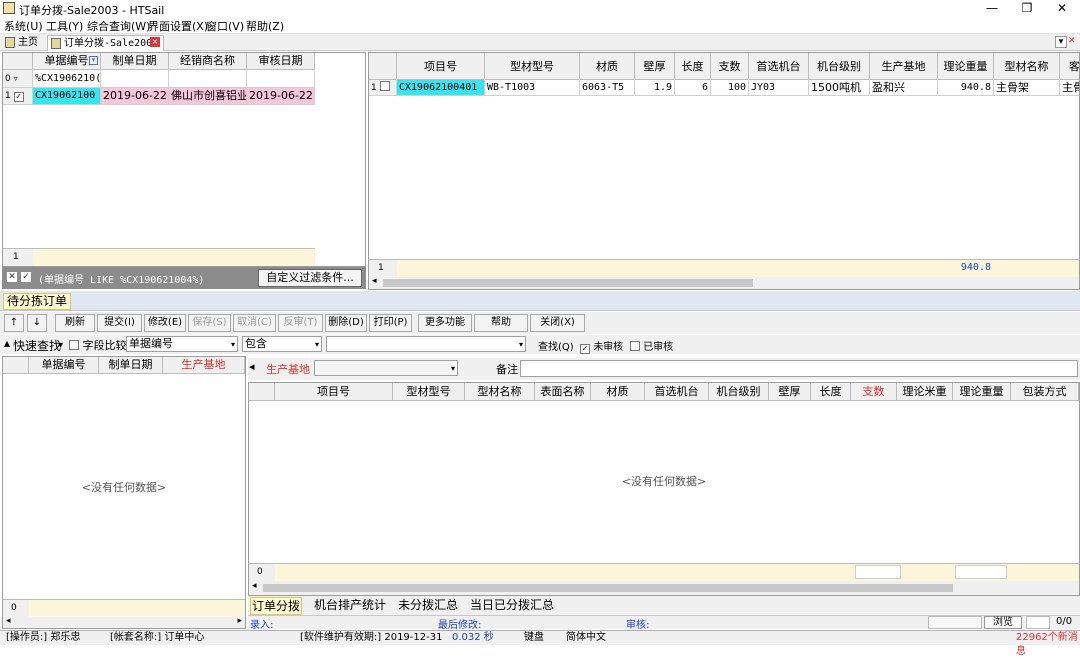 Image resolution: width=1080 pixels, height=659 pixels. What do you see at coordinates (119, 323) in the screenshot?
I see `submit-button: 提交(I)` at bounding box center [119, 323].